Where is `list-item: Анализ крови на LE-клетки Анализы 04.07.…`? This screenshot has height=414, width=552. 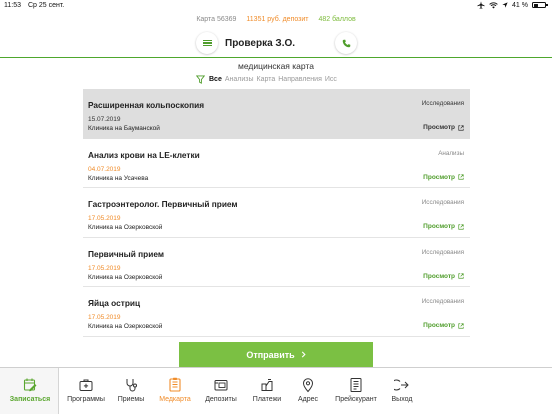 list-item: Анализ крови на LE-клетки Анализы 04.07.… is located at coordinates (276, 164).